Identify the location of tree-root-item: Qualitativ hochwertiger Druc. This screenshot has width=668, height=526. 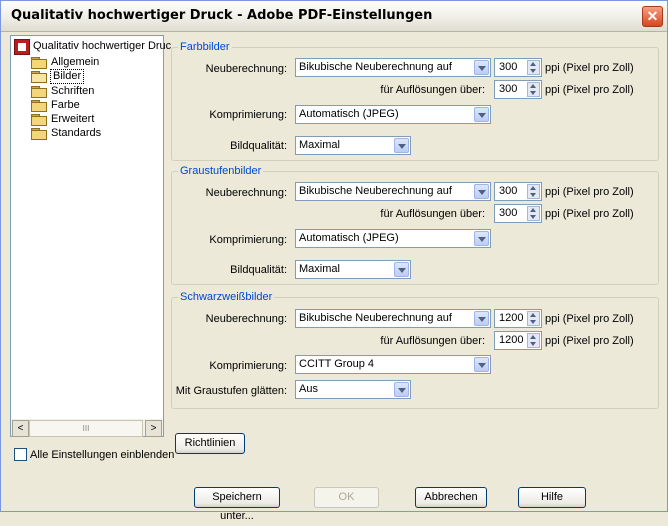
(102, 46).